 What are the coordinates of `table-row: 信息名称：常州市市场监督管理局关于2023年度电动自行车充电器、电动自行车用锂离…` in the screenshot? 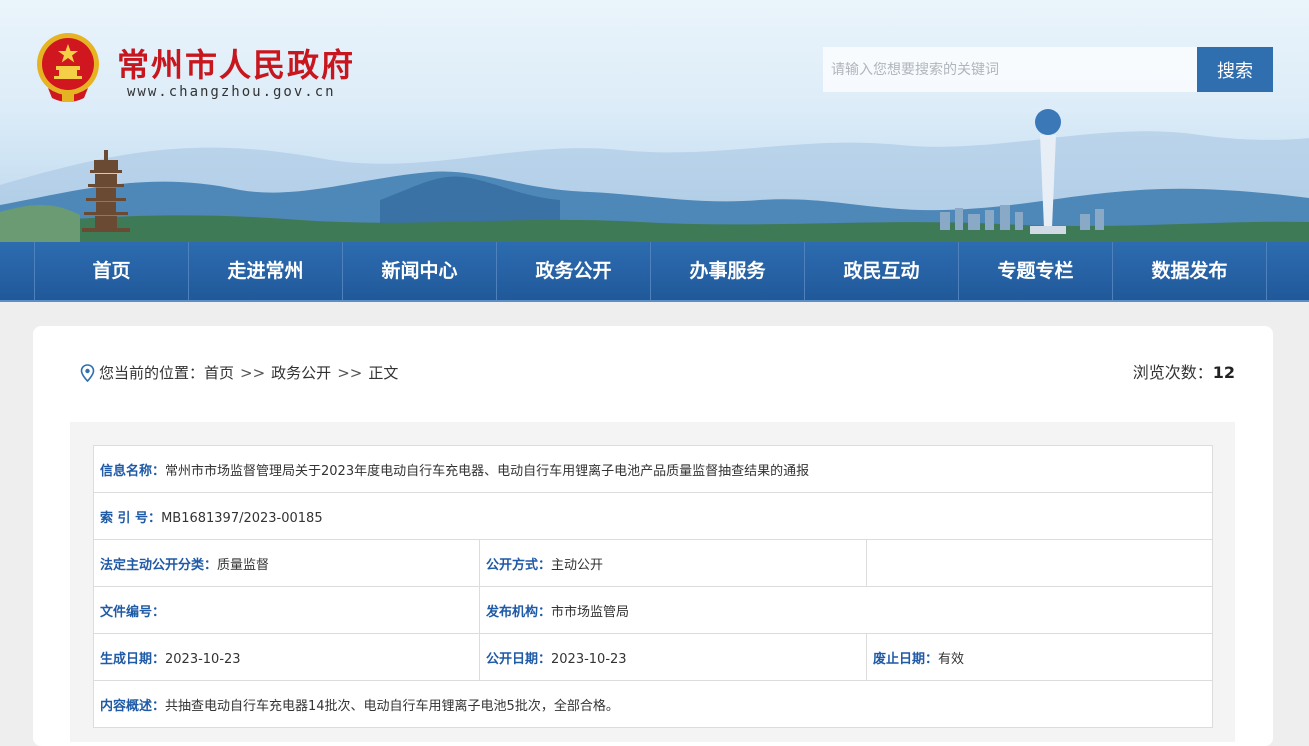 It's located at (653, 469).